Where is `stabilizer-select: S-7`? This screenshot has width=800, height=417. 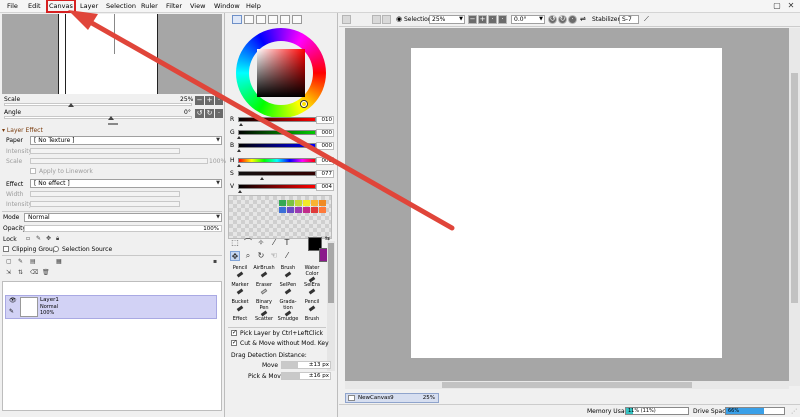 stabilizer-select: S-7 is located at coordinates (629, 19).